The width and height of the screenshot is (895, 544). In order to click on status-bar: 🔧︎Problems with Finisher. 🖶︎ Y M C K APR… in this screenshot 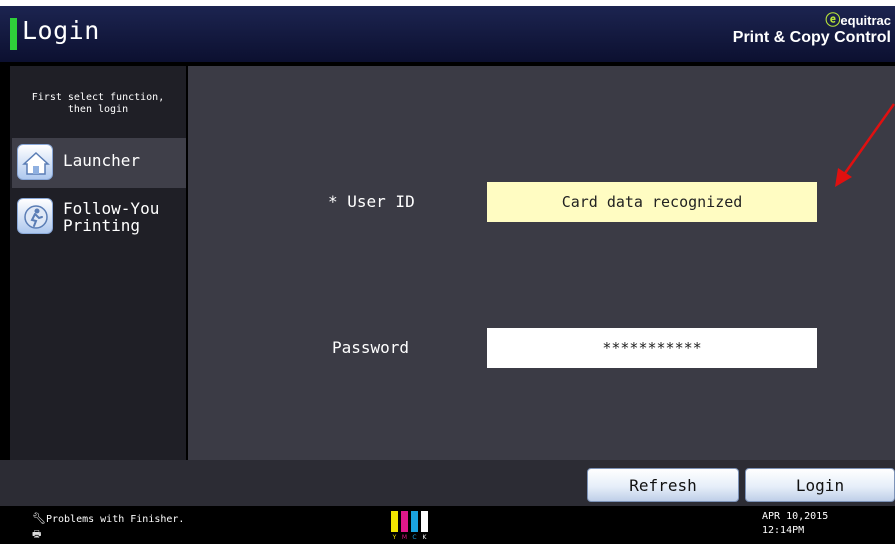, I will do `click(447, 525)`.